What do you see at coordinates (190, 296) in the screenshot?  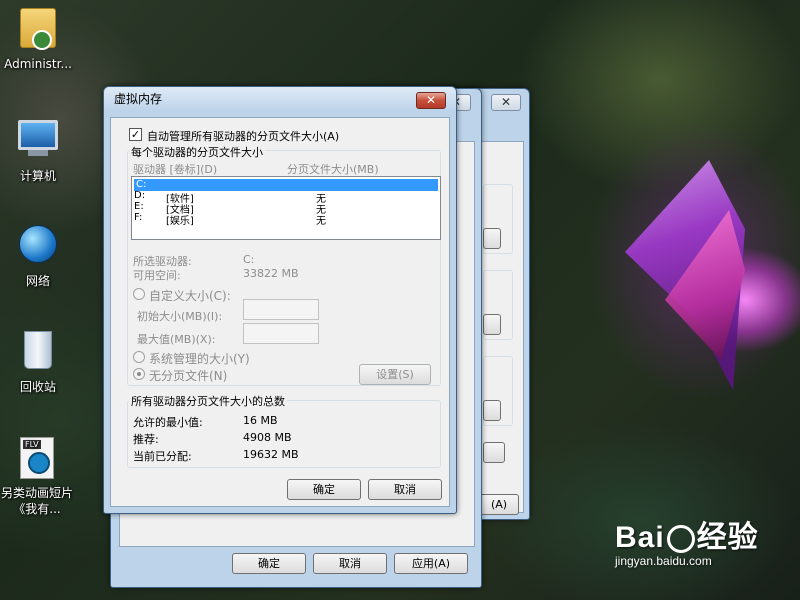 I see `custom-size-label: 自定义大小(C):` at bounding box center [190, 296].